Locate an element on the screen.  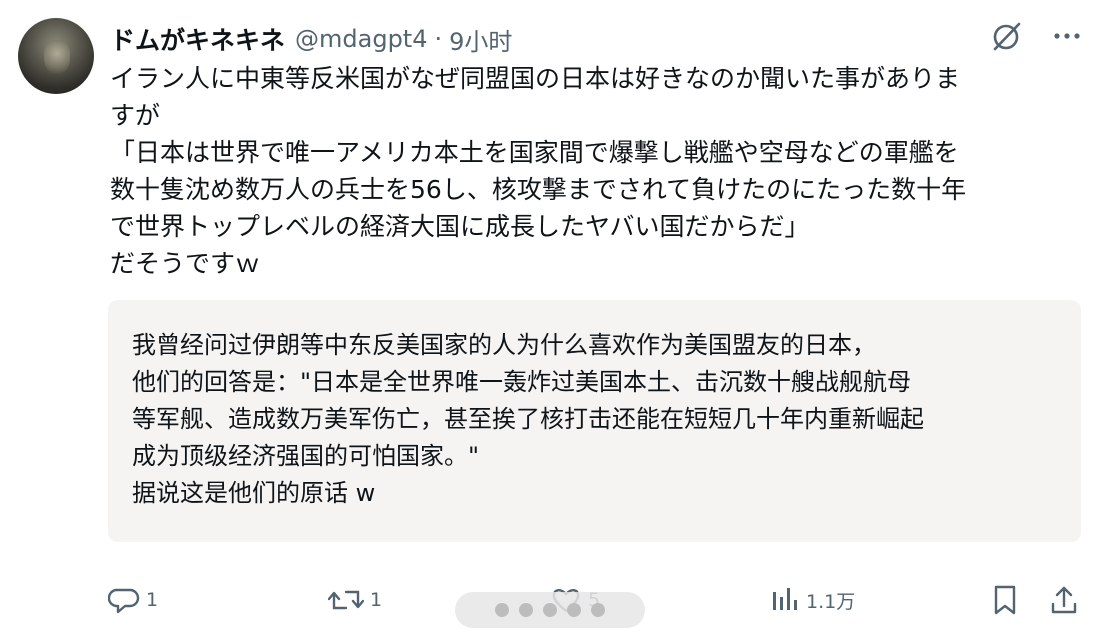
bookmark-button is located at coordinates (1005, 600).